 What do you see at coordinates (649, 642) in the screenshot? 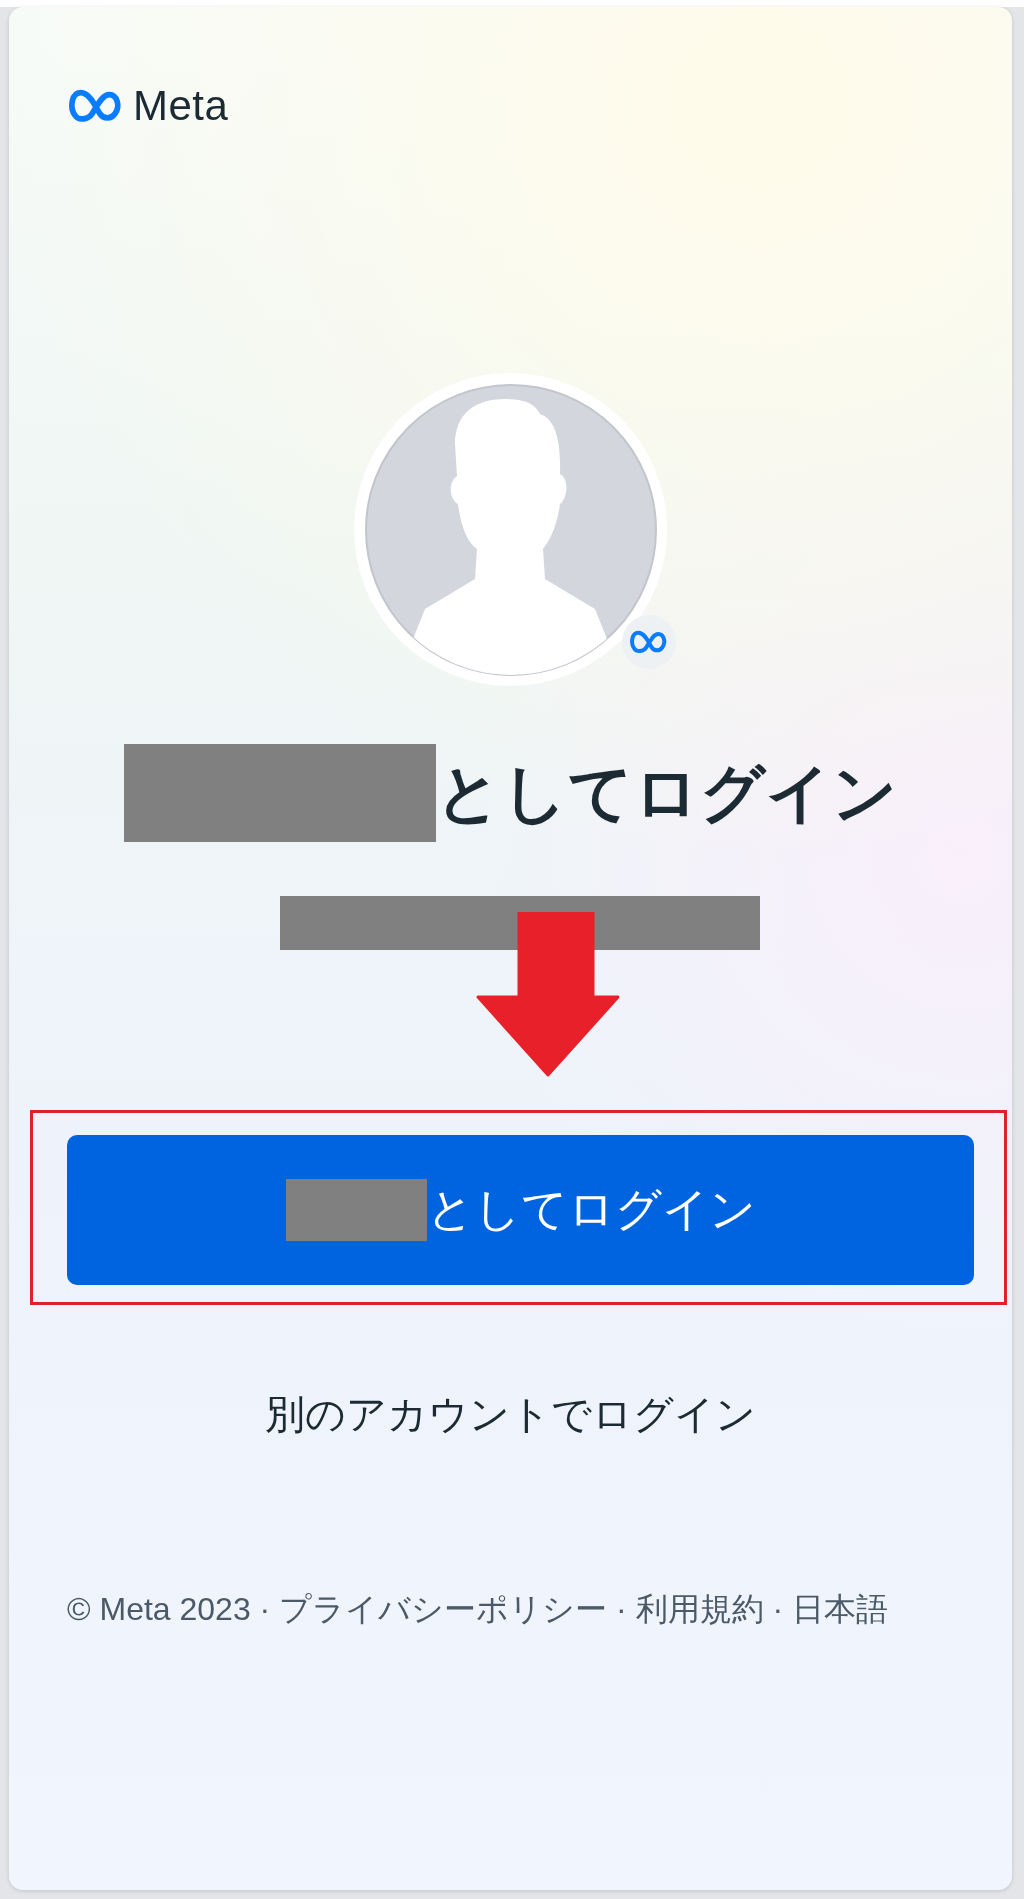
I see `infinity-logo-icon` at bounding box center [649, 642].